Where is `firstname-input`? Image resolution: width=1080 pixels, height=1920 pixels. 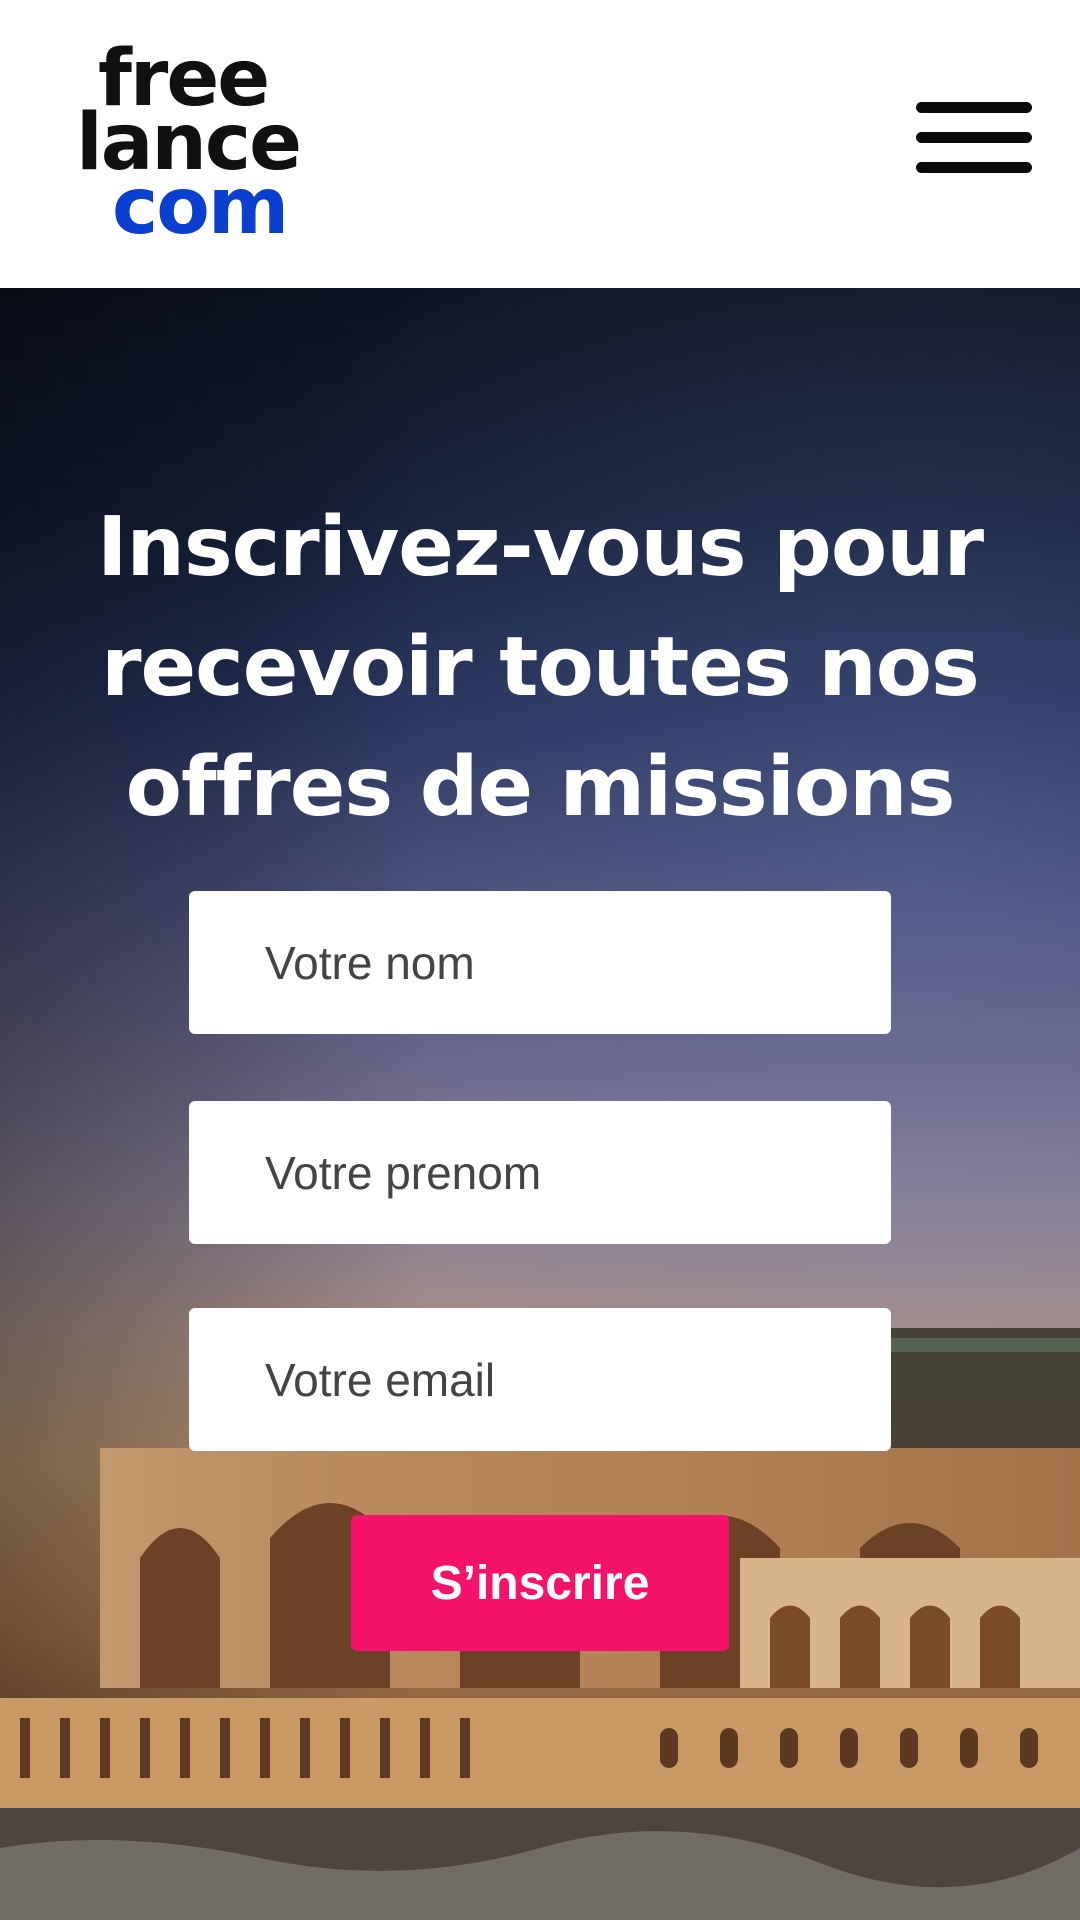
firstname-input is located at coordinates (540, 1172).